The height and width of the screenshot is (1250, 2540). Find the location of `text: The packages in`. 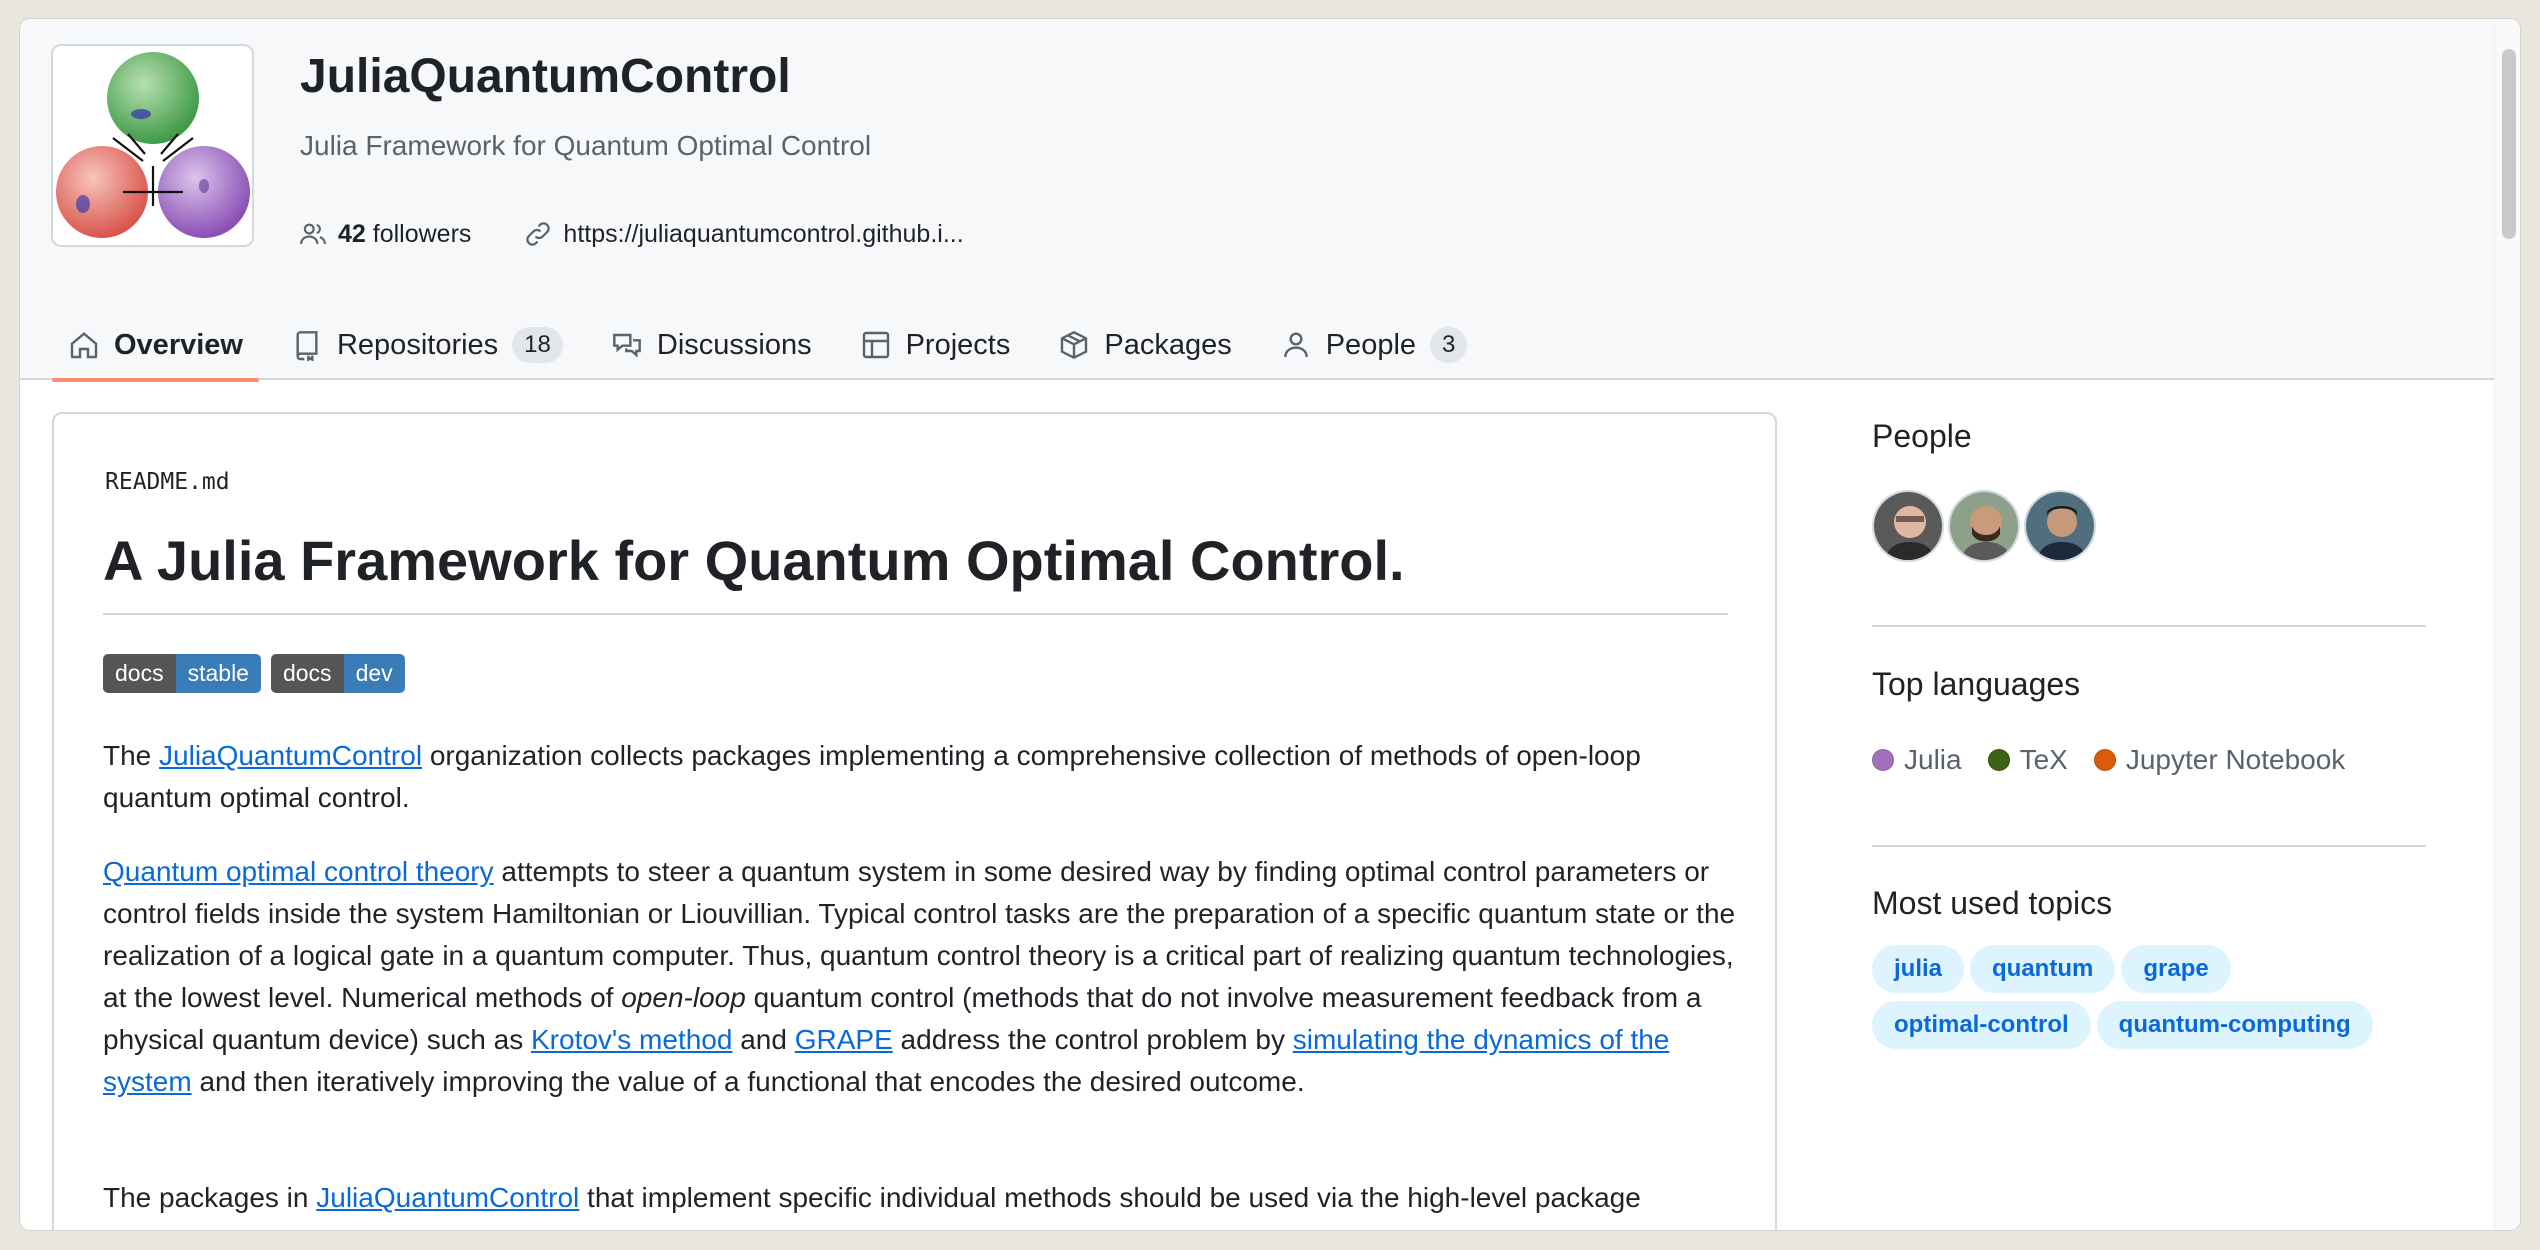

text: The packages in is located at coordinates (210, 1197).